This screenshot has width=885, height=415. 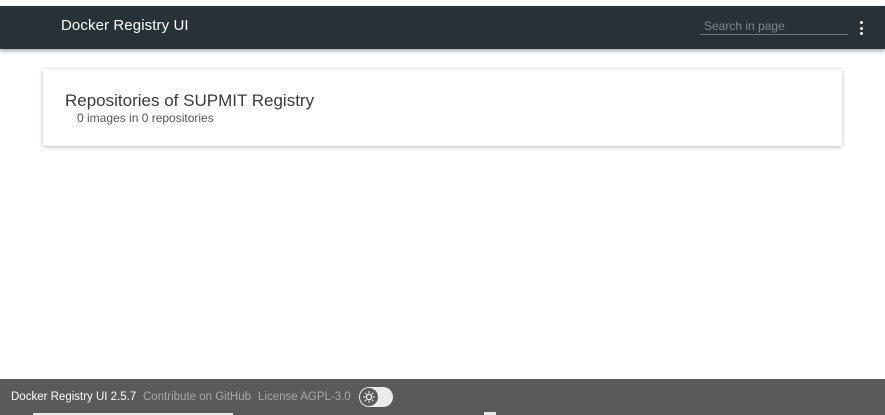 I want to click on app-title: Docker Registry UI, so click(x=125, y=25).